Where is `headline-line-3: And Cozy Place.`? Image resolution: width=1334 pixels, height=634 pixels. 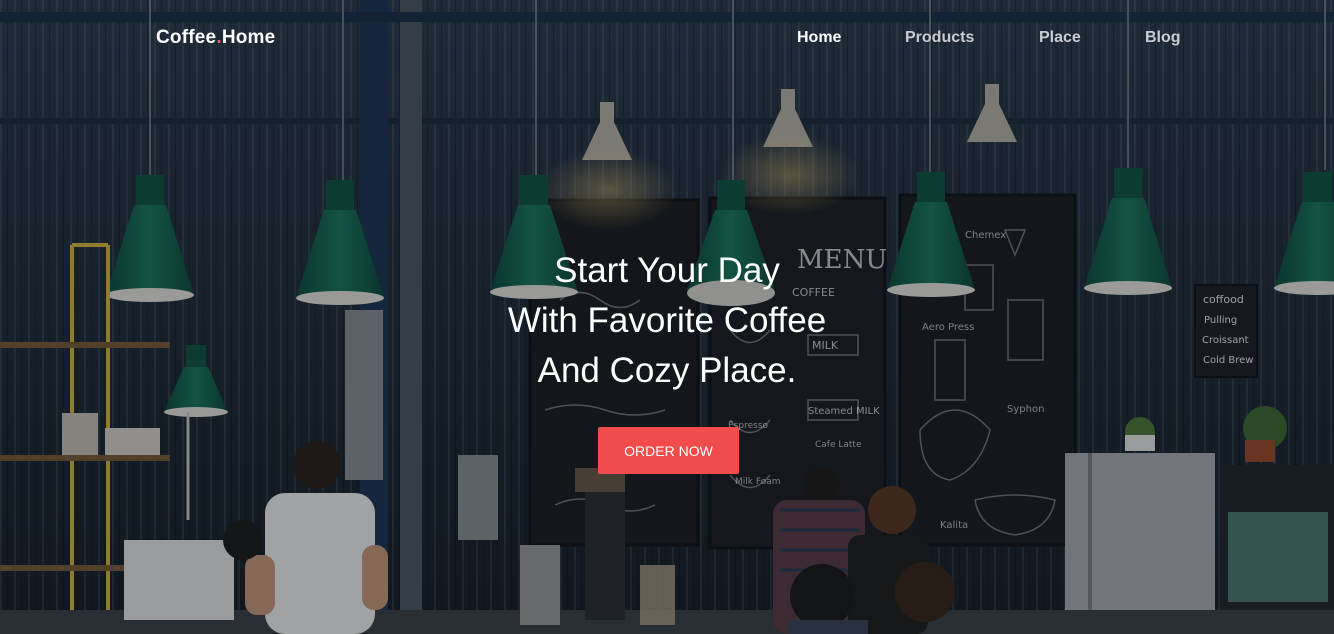 headline-line-3: And Cozy Place. is located at coordinates (667, 370).